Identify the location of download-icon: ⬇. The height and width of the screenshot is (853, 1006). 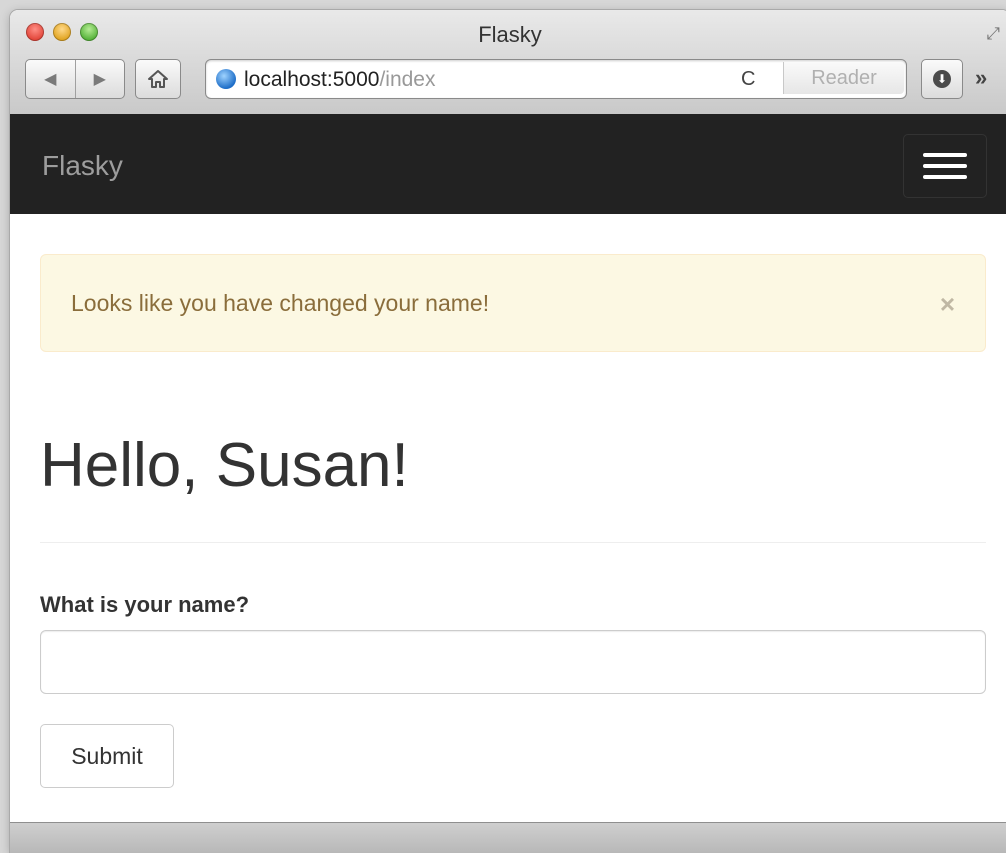
(942, 79).